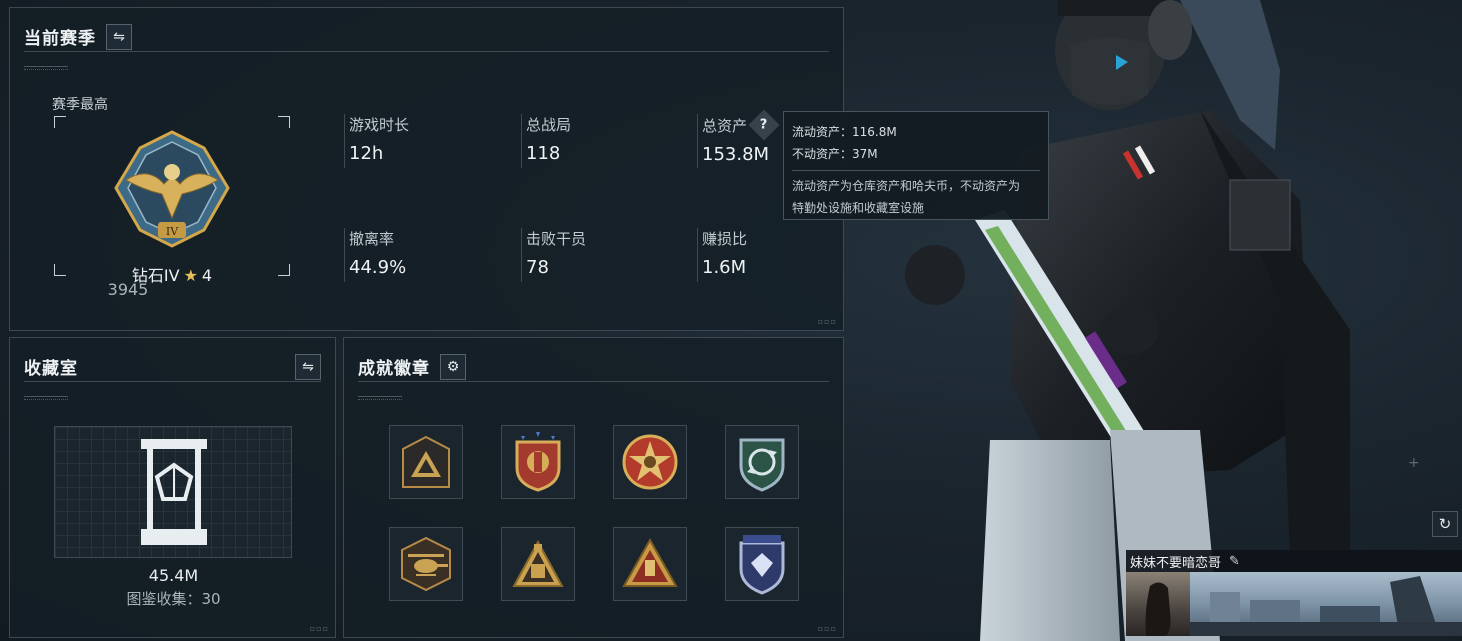  I want to click on diamond-rank-emblem-icon: IV, so click(172, 189).